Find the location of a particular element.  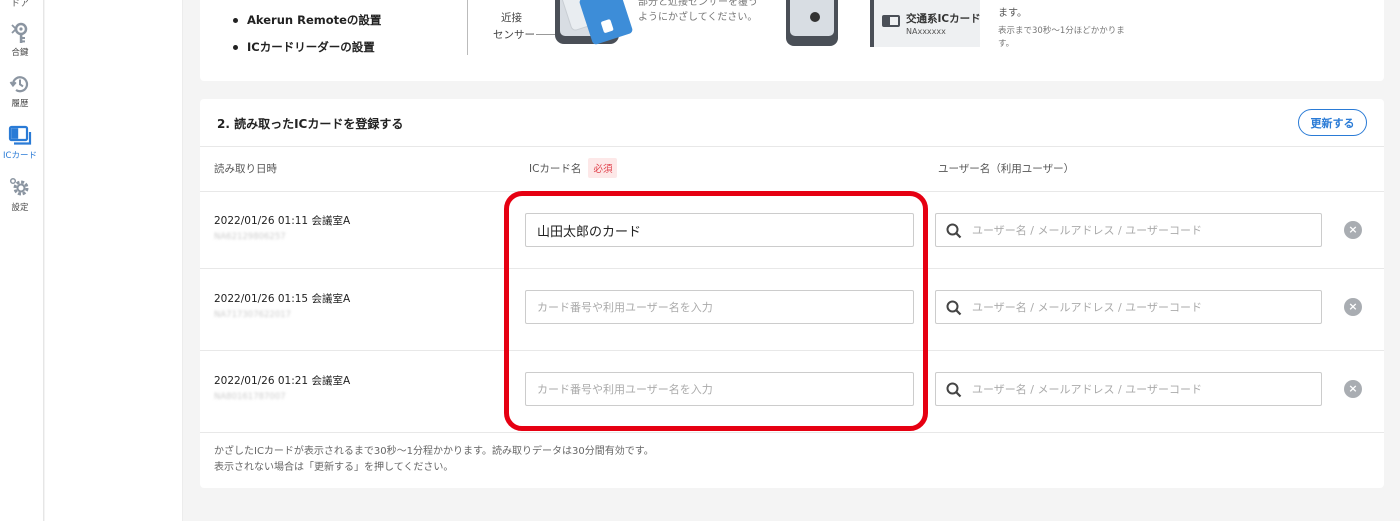

nav-item-ic-card: ICカード is located at coordinates (20, 143).